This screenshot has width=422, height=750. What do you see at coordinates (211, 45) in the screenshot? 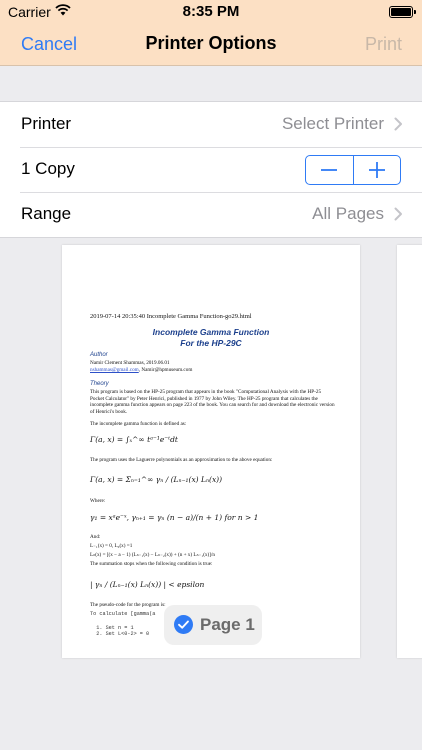
I see `navigation-bar: Cancel Printer Options Print` at bounding box center [211, 45].